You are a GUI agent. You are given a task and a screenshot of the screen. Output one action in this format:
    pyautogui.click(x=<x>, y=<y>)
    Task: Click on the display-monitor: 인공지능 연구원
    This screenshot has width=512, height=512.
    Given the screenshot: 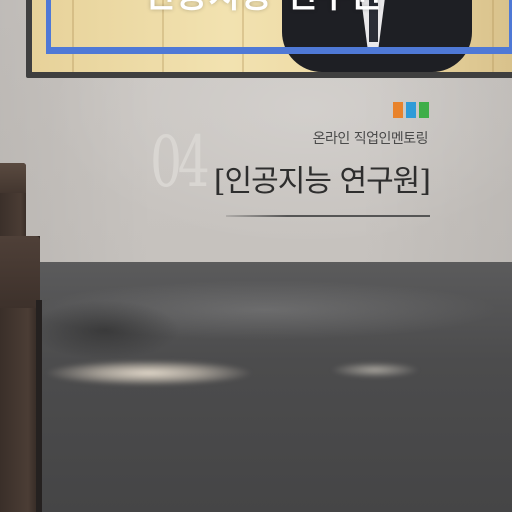 What is the action you would take?
    pyautogui.click(x=269, y=39)
    